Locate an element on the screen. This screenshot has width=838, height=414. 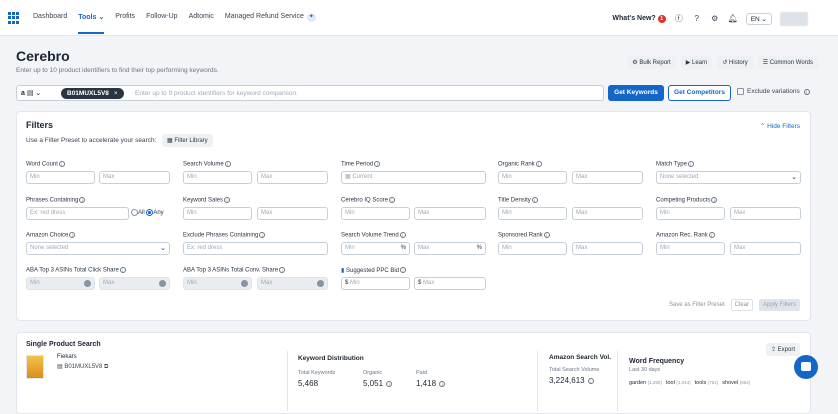
organic-rank-min: Min is located at coordinates (532, 177).